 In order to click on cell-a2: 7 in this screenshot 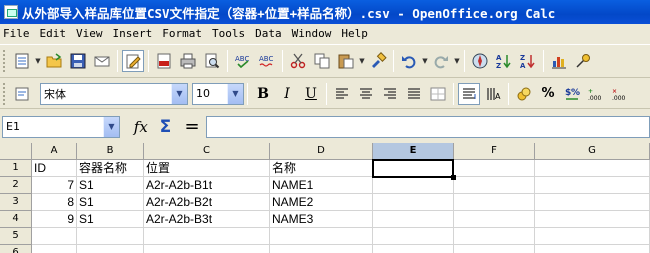, I will do `click(54, 185)`.